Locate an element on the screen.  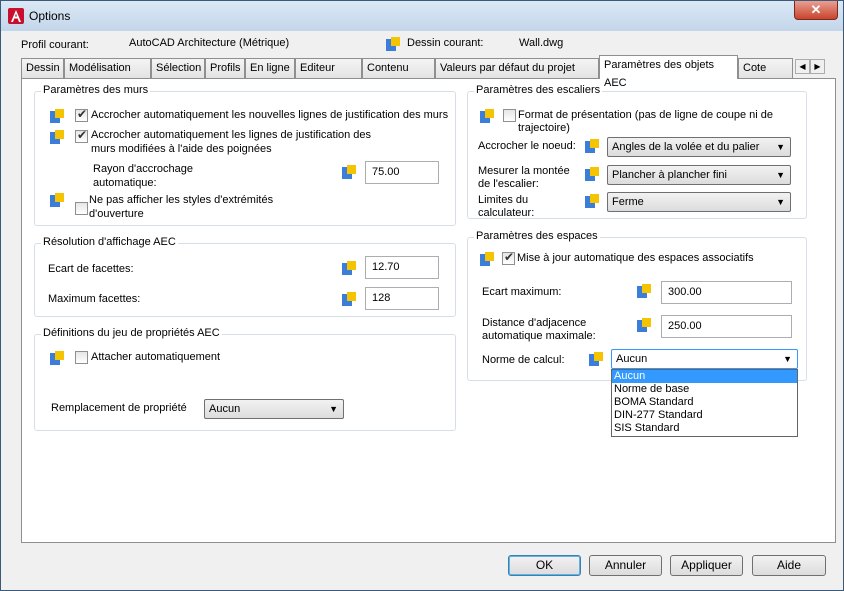
ok-button: OK is located at coordinates (544, 565).